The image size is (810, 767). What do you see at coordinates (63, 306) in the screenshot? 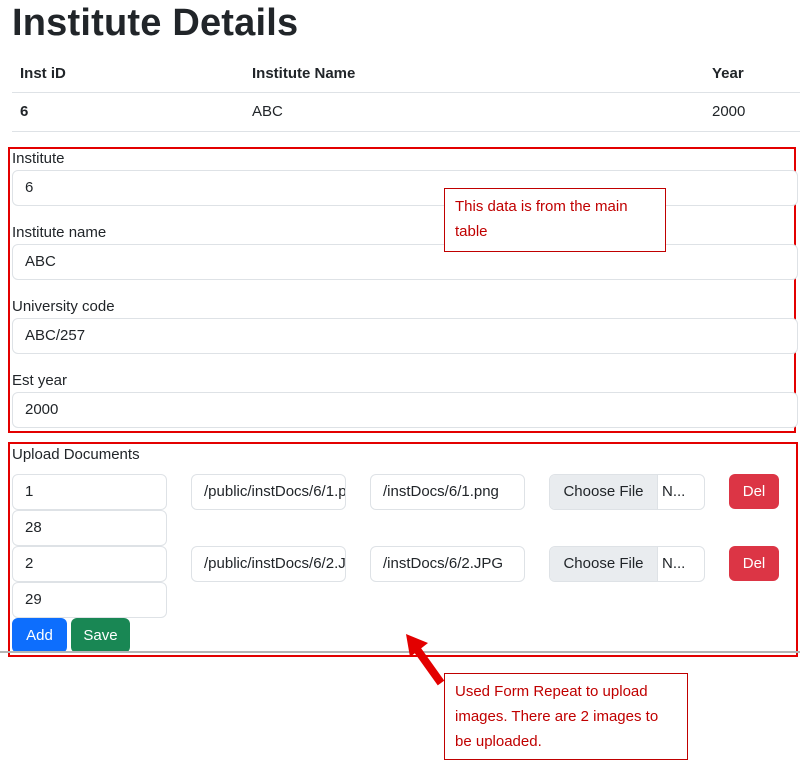
I see `university-code-label: University code` at bounding box center [63, 306].